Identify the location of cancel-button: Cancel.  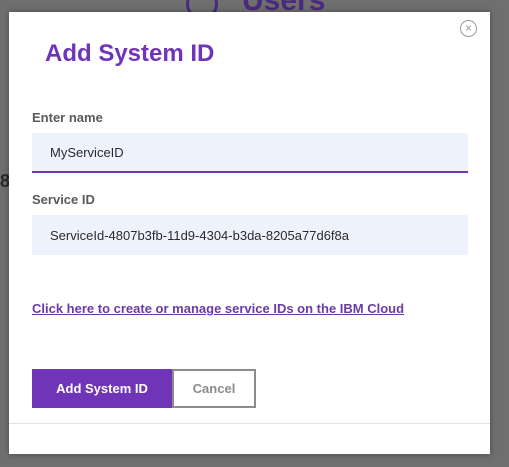
(214, 388).